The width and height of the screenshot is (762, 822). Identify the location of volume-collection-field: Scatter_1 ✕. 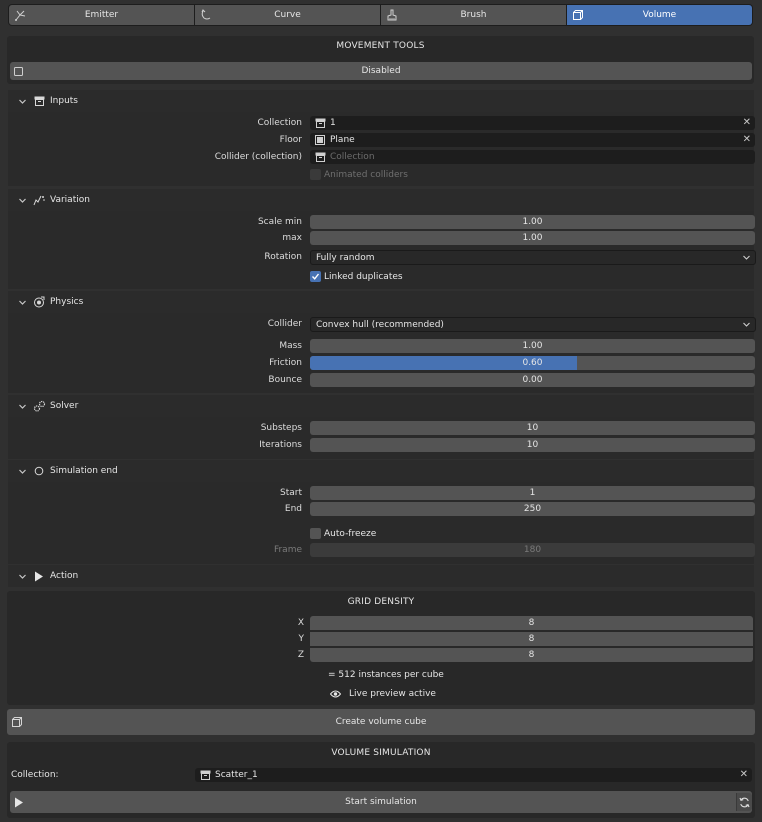
(473, 775).